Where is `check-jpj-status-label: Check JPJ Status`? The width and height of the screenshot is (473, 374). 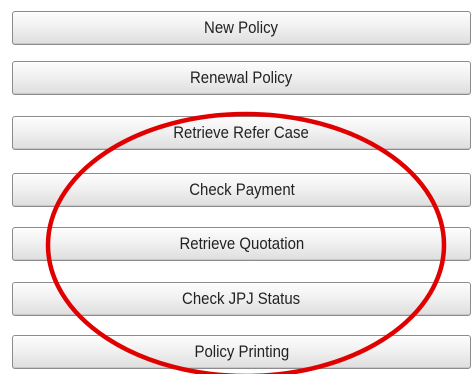 check-jpj-status-label: Check JPJ Status is located at coordinates (241, 298).